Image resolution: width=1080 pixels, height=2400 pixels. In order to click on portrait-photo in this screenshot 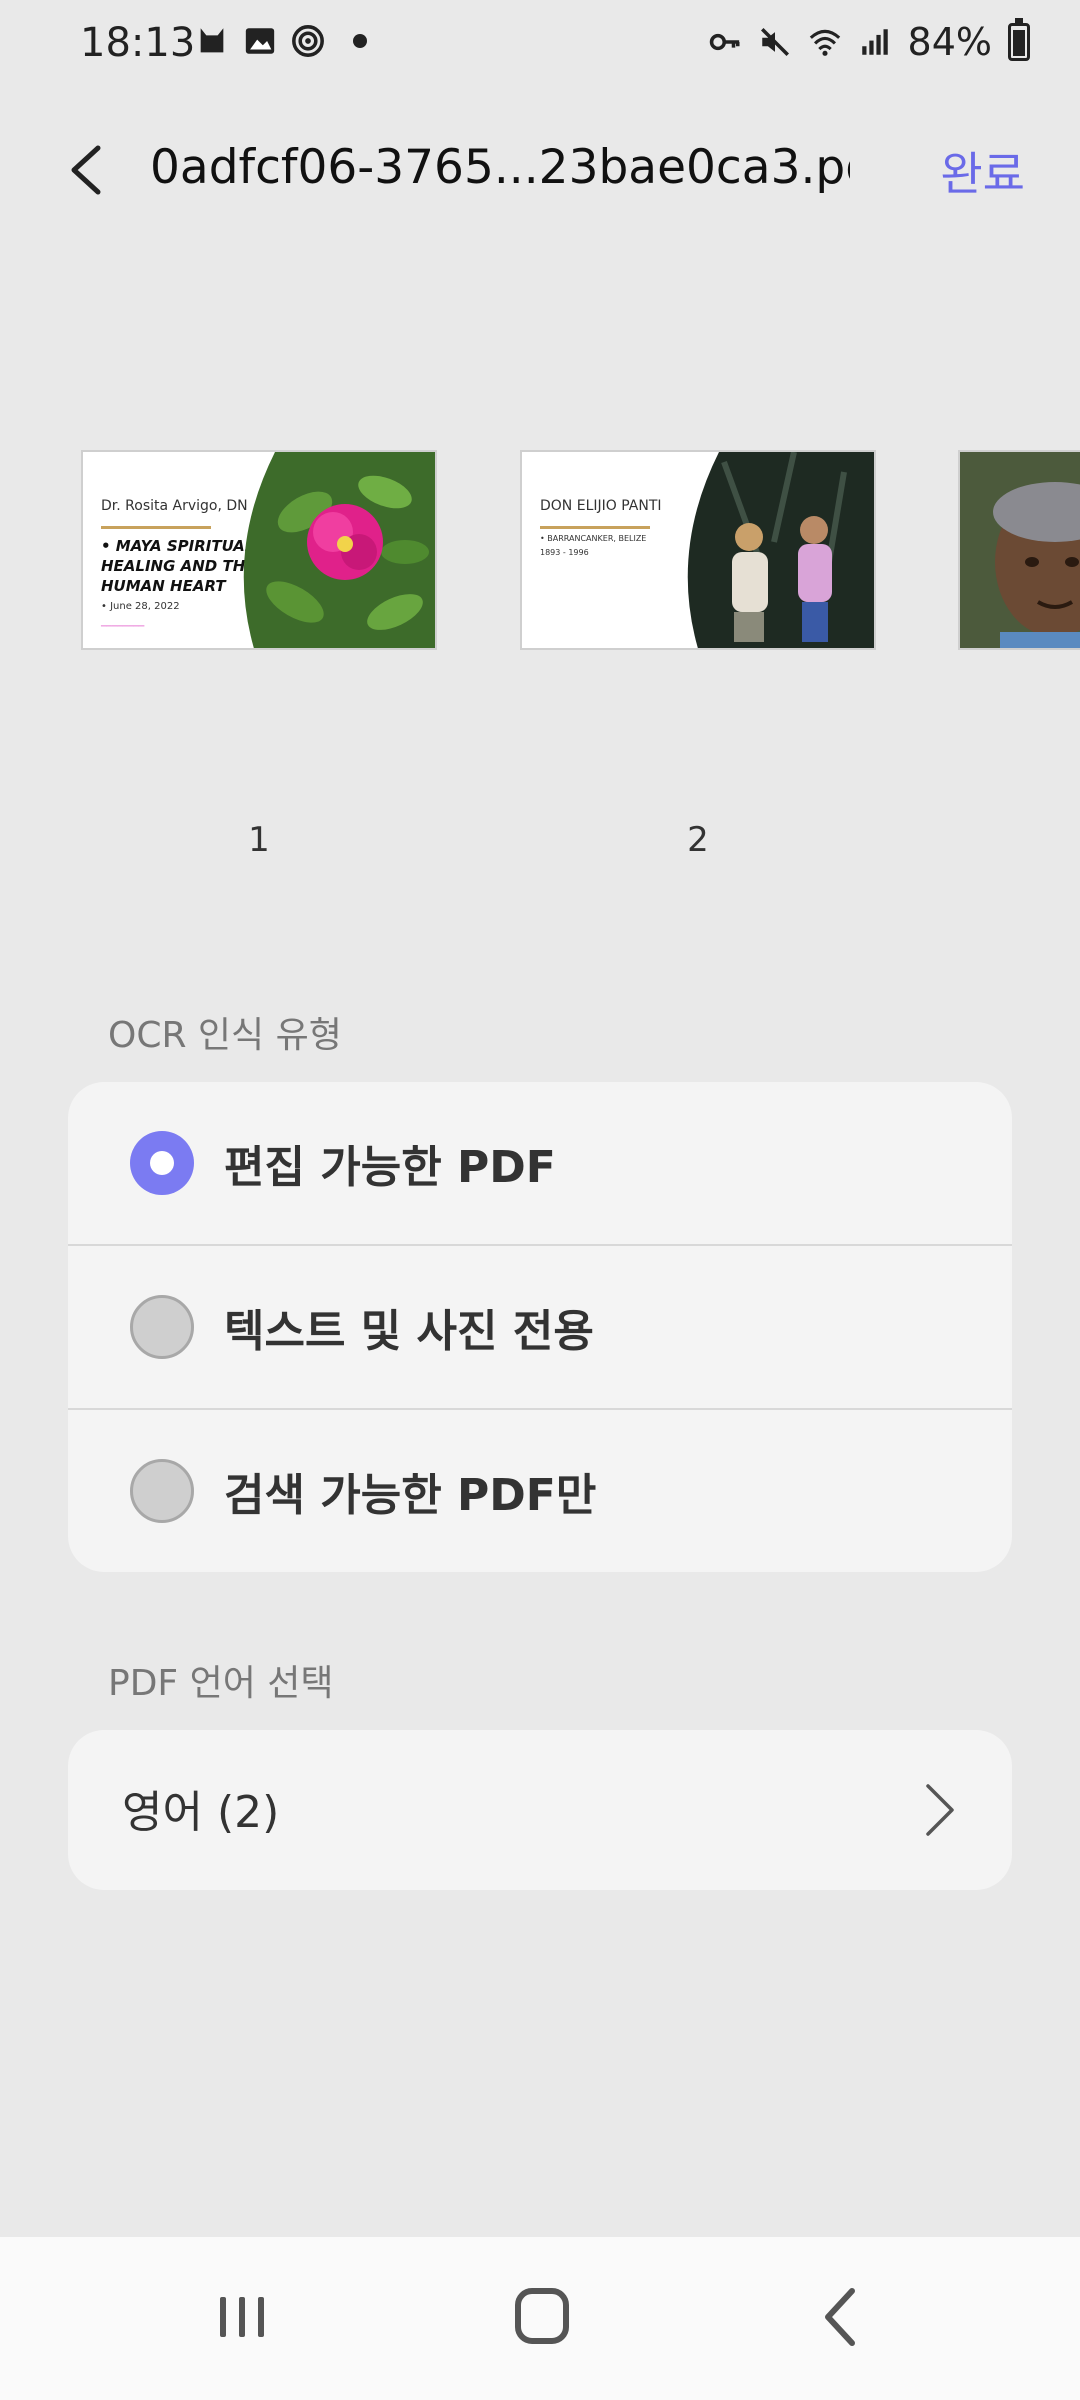, I will do `click(1020, 550)`.